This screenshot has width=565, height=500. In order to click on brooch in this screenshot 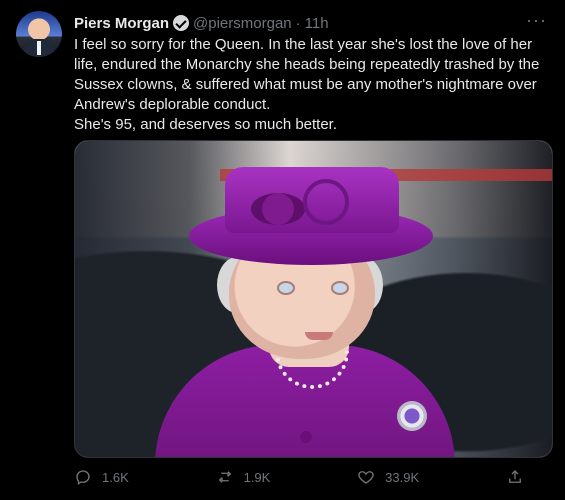, I will do `click(412, 416)`.